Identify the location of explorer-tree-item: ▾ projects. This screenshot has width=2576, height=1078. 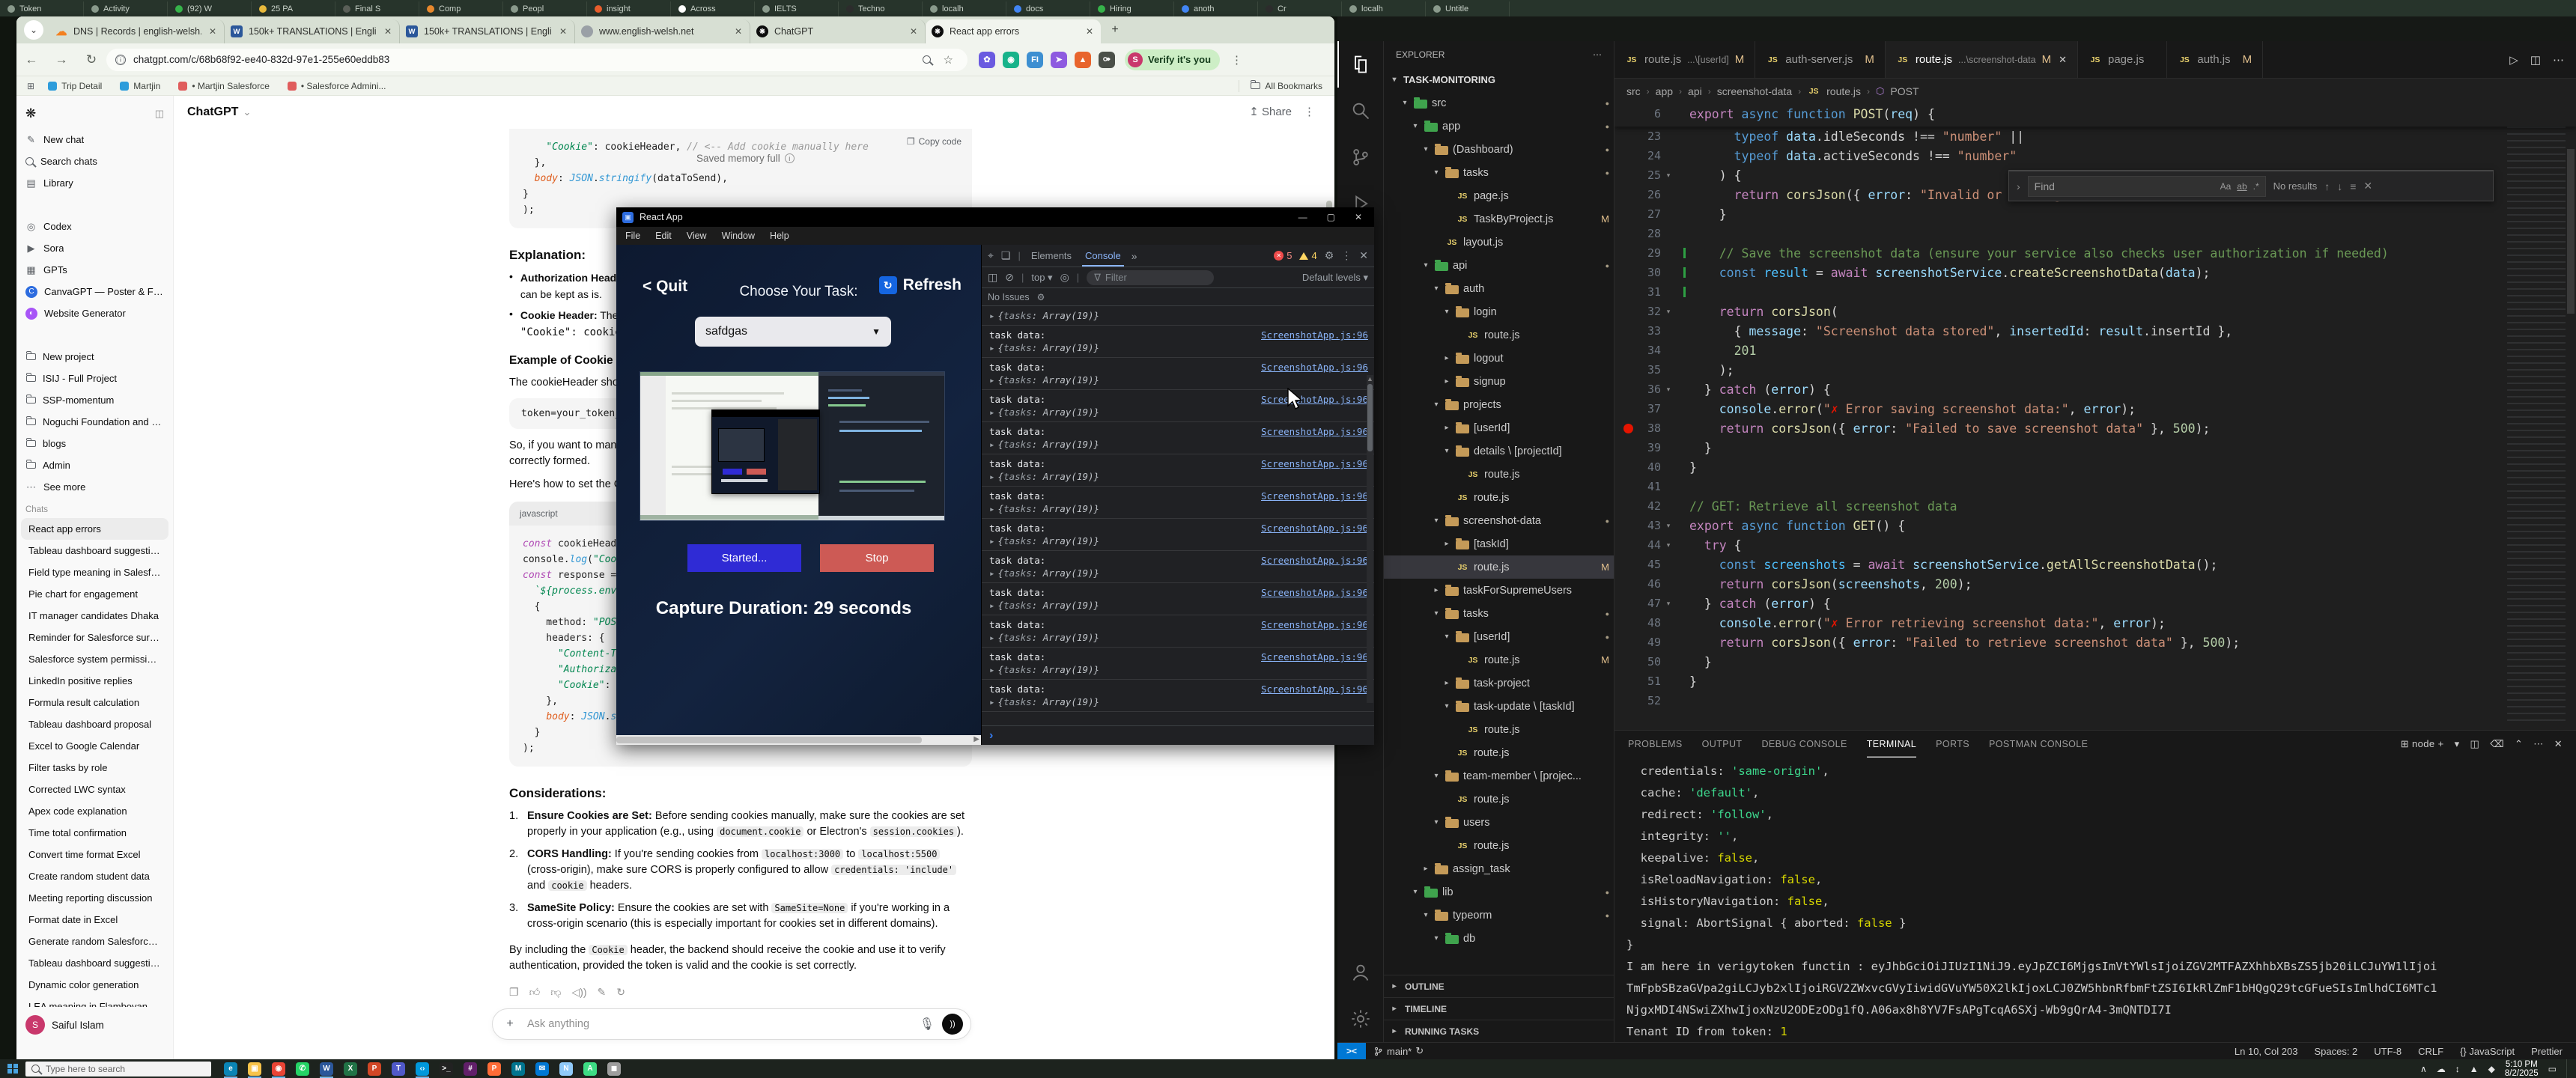
(1499, 404).